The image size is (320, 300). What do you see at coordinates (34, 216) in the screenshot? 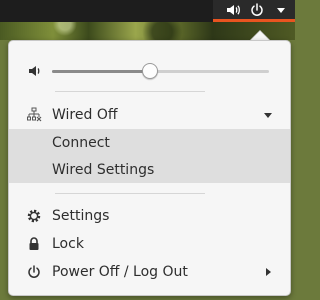
I see `gear-icon` at bounding box center [34, 216].